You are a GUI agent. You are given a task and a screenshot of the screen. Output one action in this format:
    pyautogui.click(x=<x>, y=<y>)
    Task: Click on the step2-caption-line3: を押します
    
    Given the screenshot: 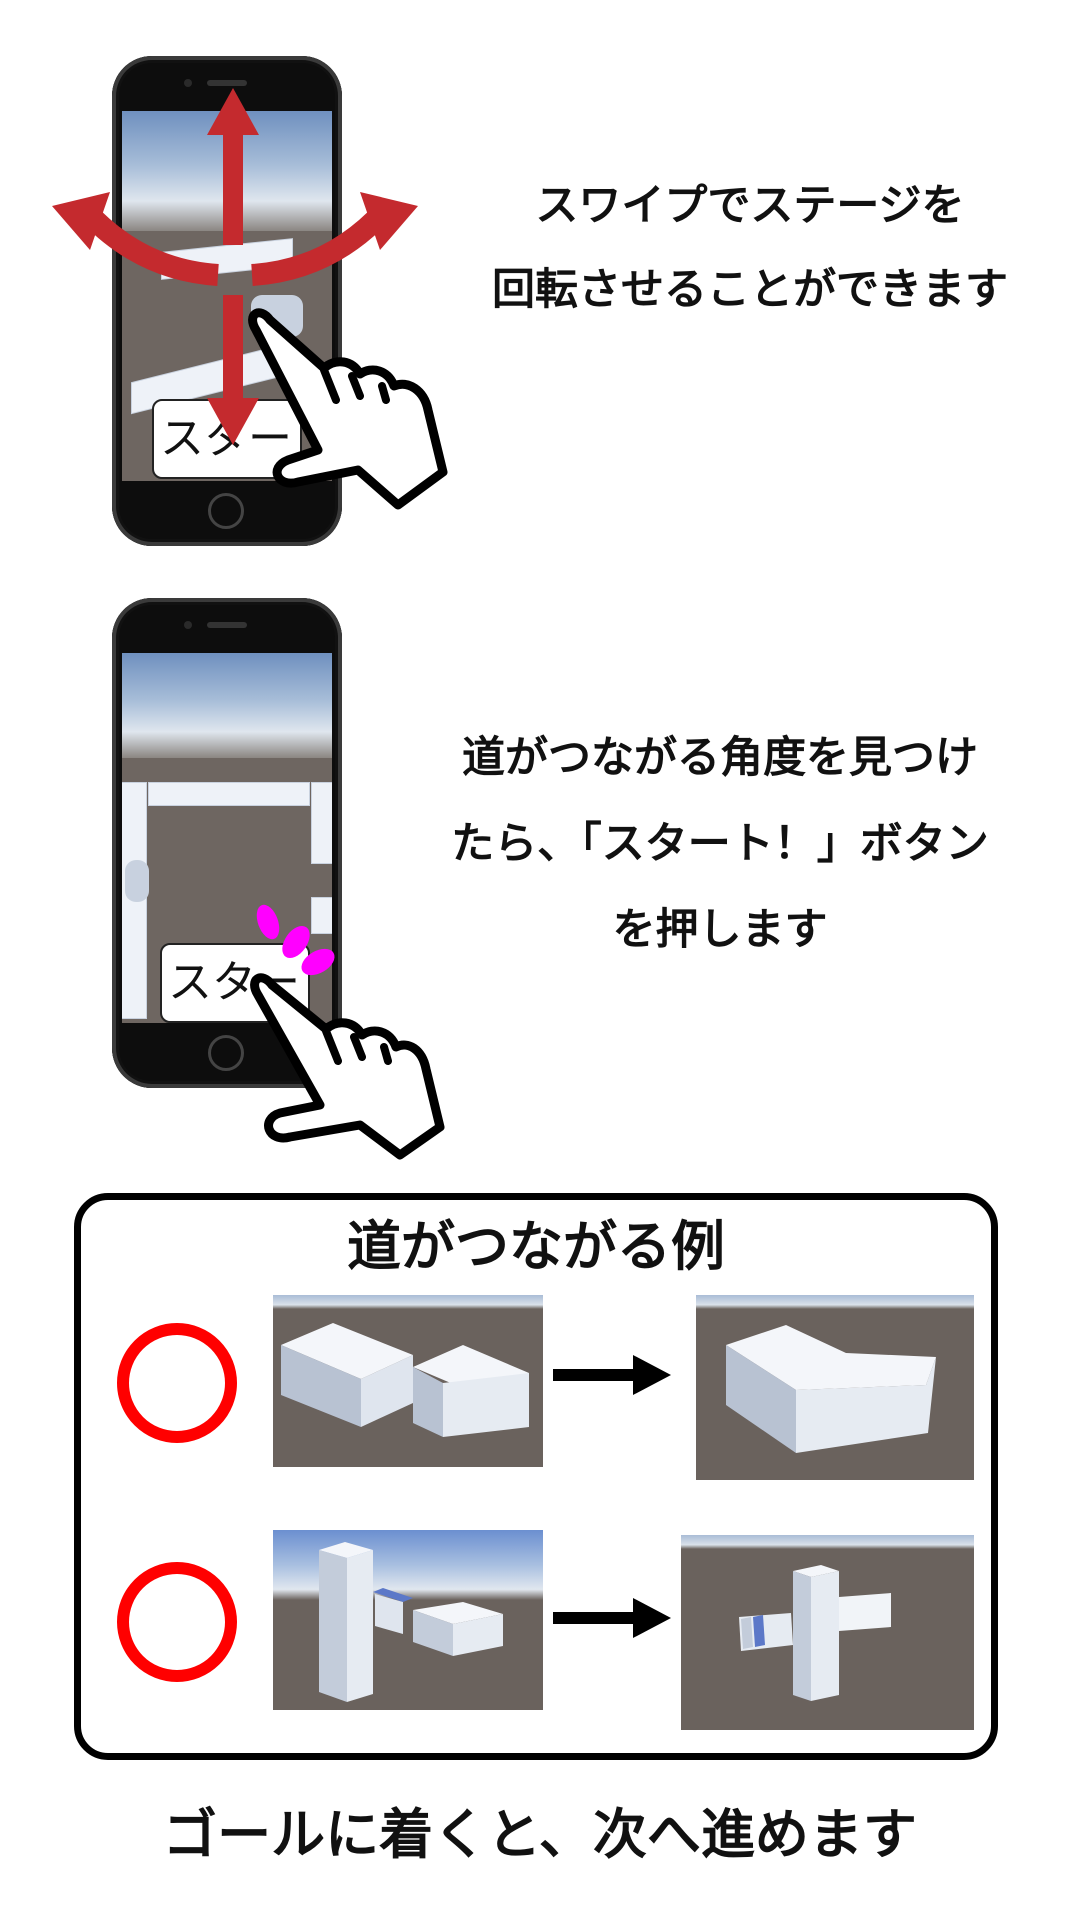 What is the action you would take?
    pyautogui.click(x=720, y=930)
    